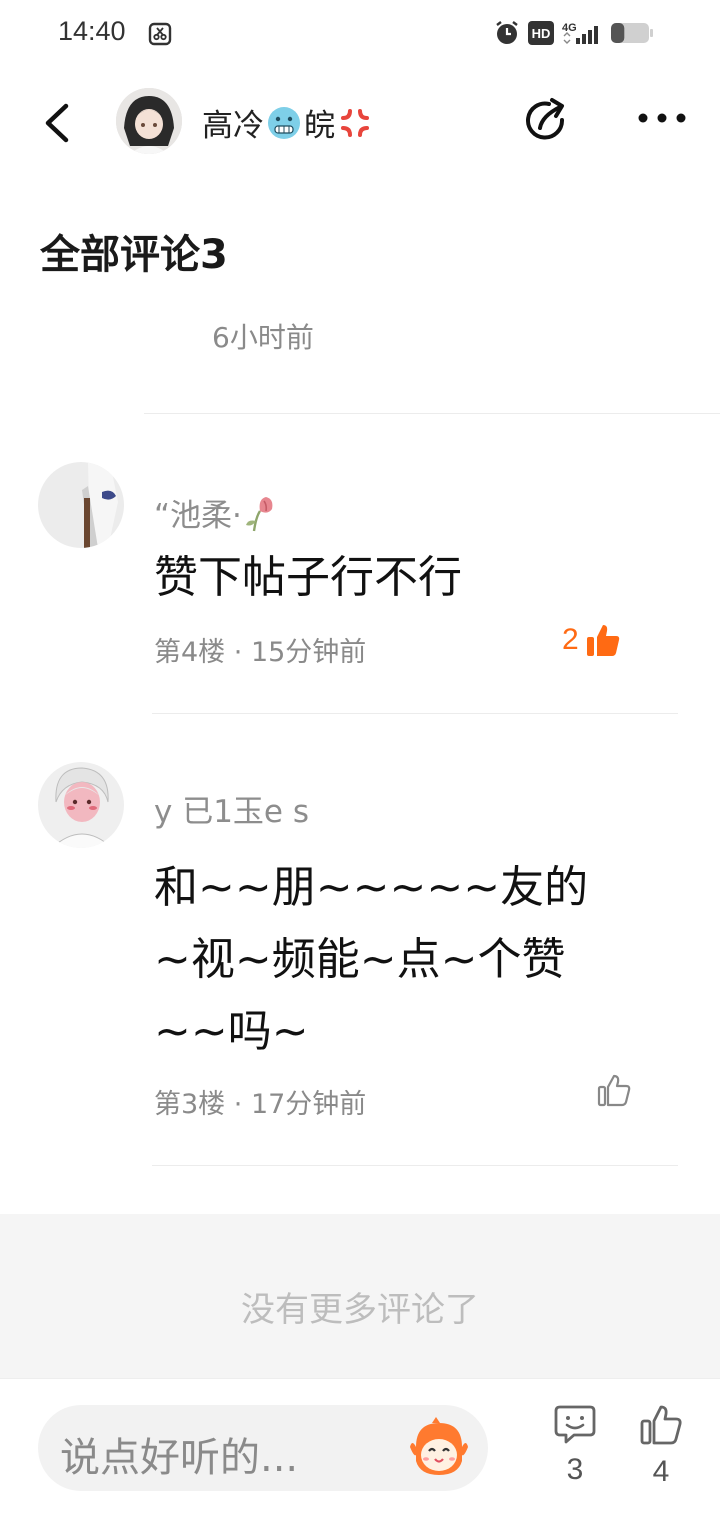 This screenshot has width=720, height=1516. I want to click on commenter-name: “池柔·, so click(216, 512).